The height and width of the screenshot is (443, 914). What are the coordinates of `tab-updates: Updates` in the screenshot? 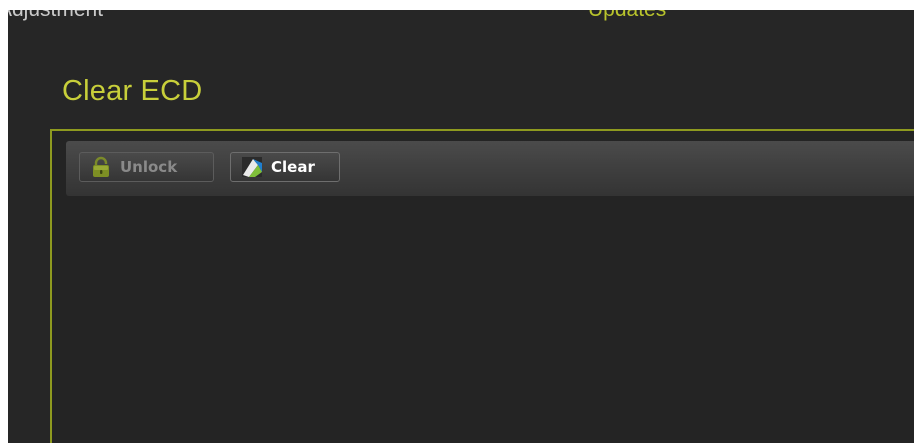 It's located at (627, 16).